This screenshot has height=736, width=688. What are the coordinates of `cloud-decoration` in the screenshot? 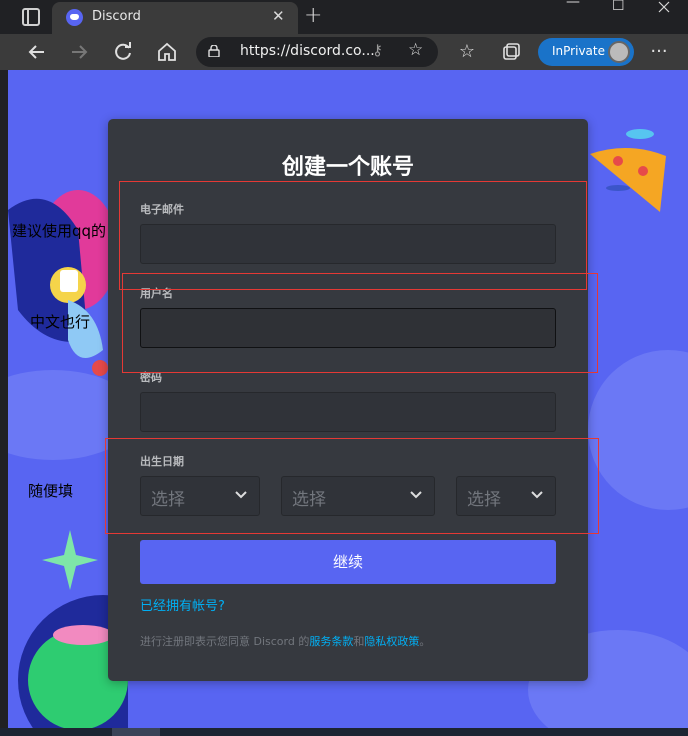 It's located at (638, 430).